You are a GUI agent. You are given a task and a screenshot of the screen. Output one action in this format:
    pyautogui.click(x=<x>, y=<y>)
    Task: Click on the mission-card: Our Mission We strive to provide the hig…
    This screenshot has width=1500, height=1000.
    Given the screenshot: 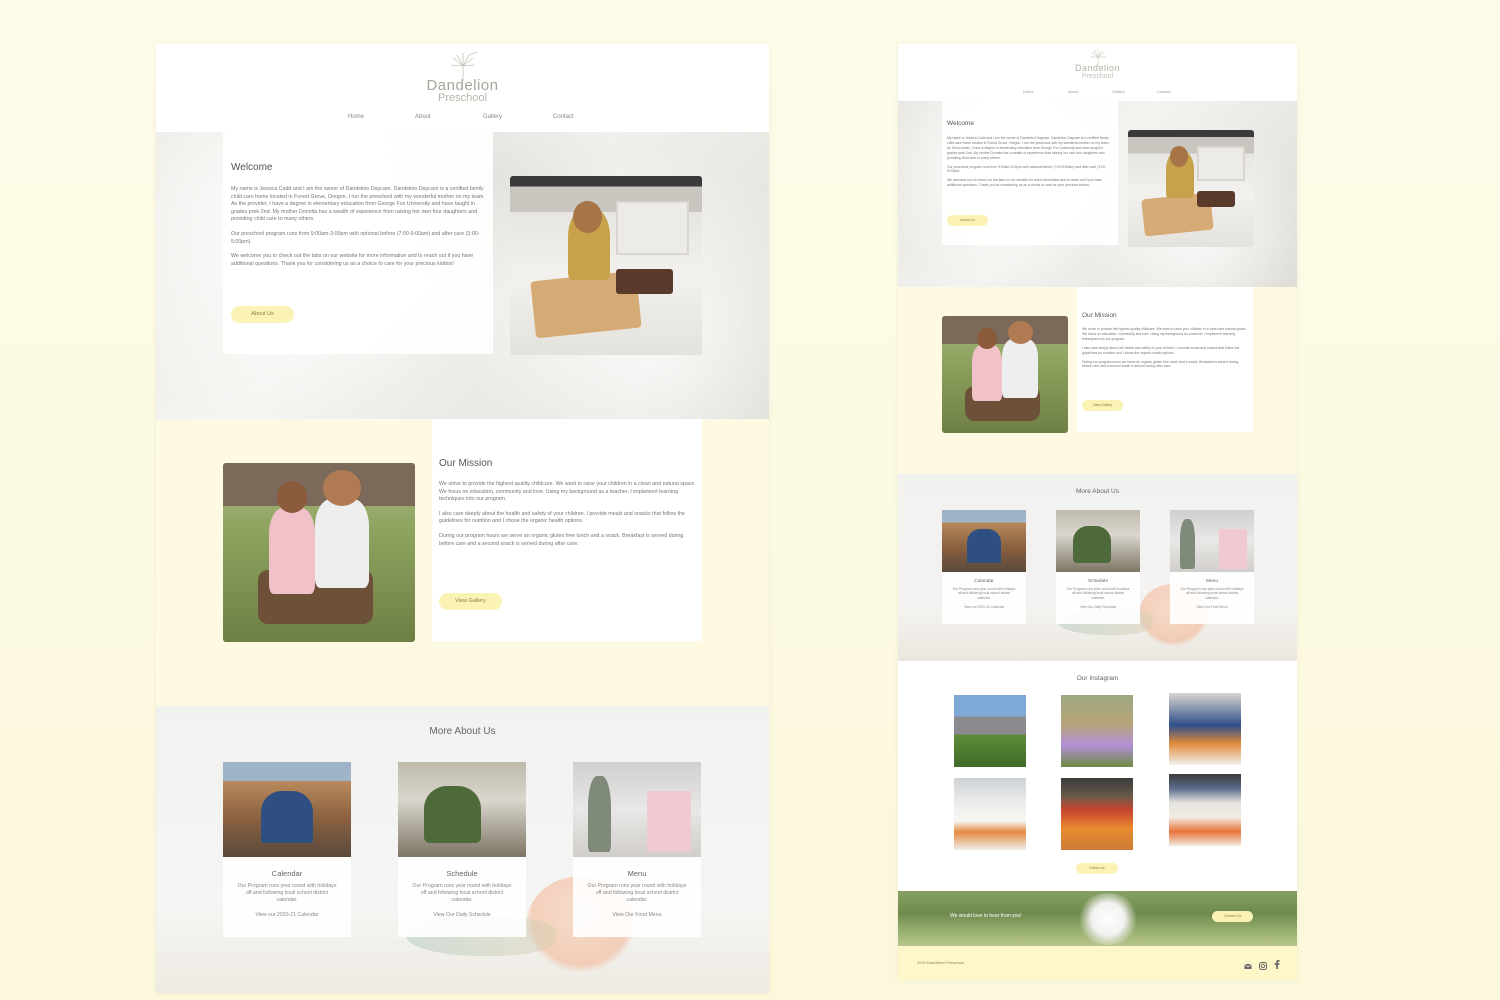 What is the action you would take?
    pyautogui.click(x=567, y=530)
    